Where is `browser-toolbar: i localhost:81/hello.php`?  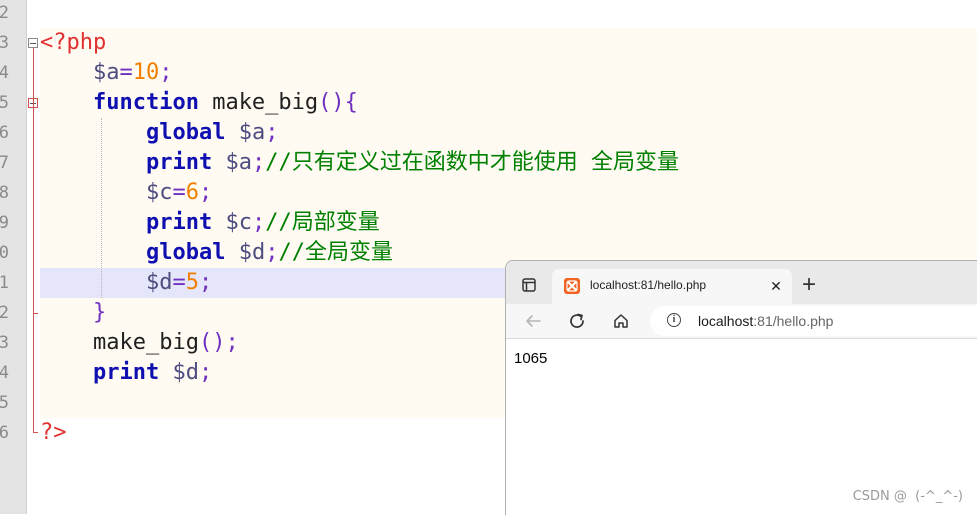
browser-toolbar: i localhost:81/hello.php is located at coordinates (741, 321).